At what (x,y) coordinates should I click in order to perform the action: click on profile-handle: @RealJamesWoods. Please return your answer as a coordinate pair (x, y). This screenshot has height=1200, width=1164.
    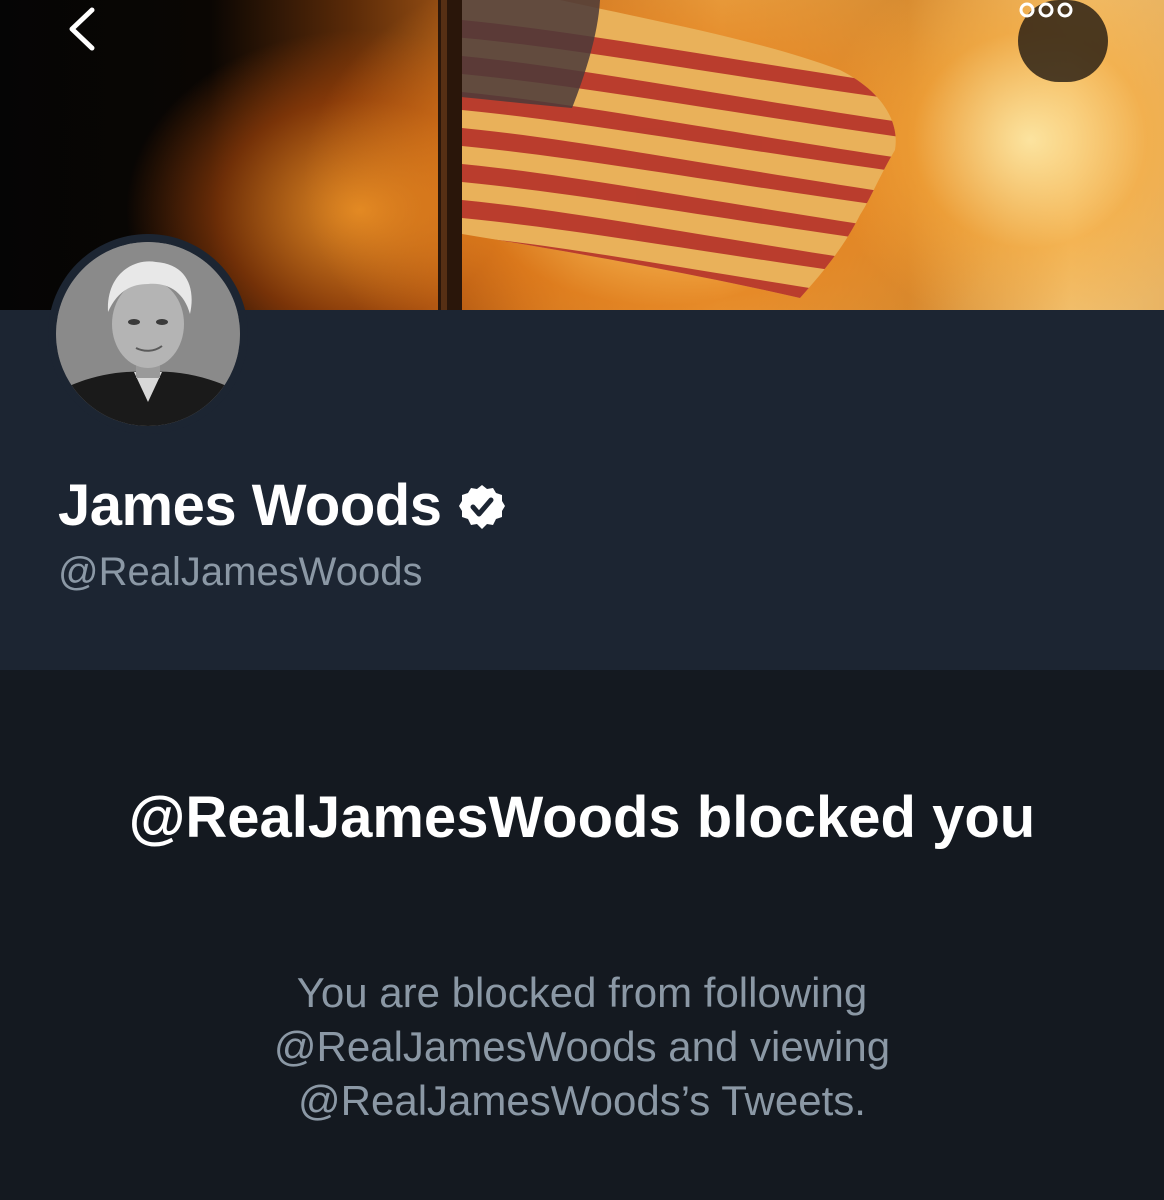
    Looking at the image, I should click on (240, 572).